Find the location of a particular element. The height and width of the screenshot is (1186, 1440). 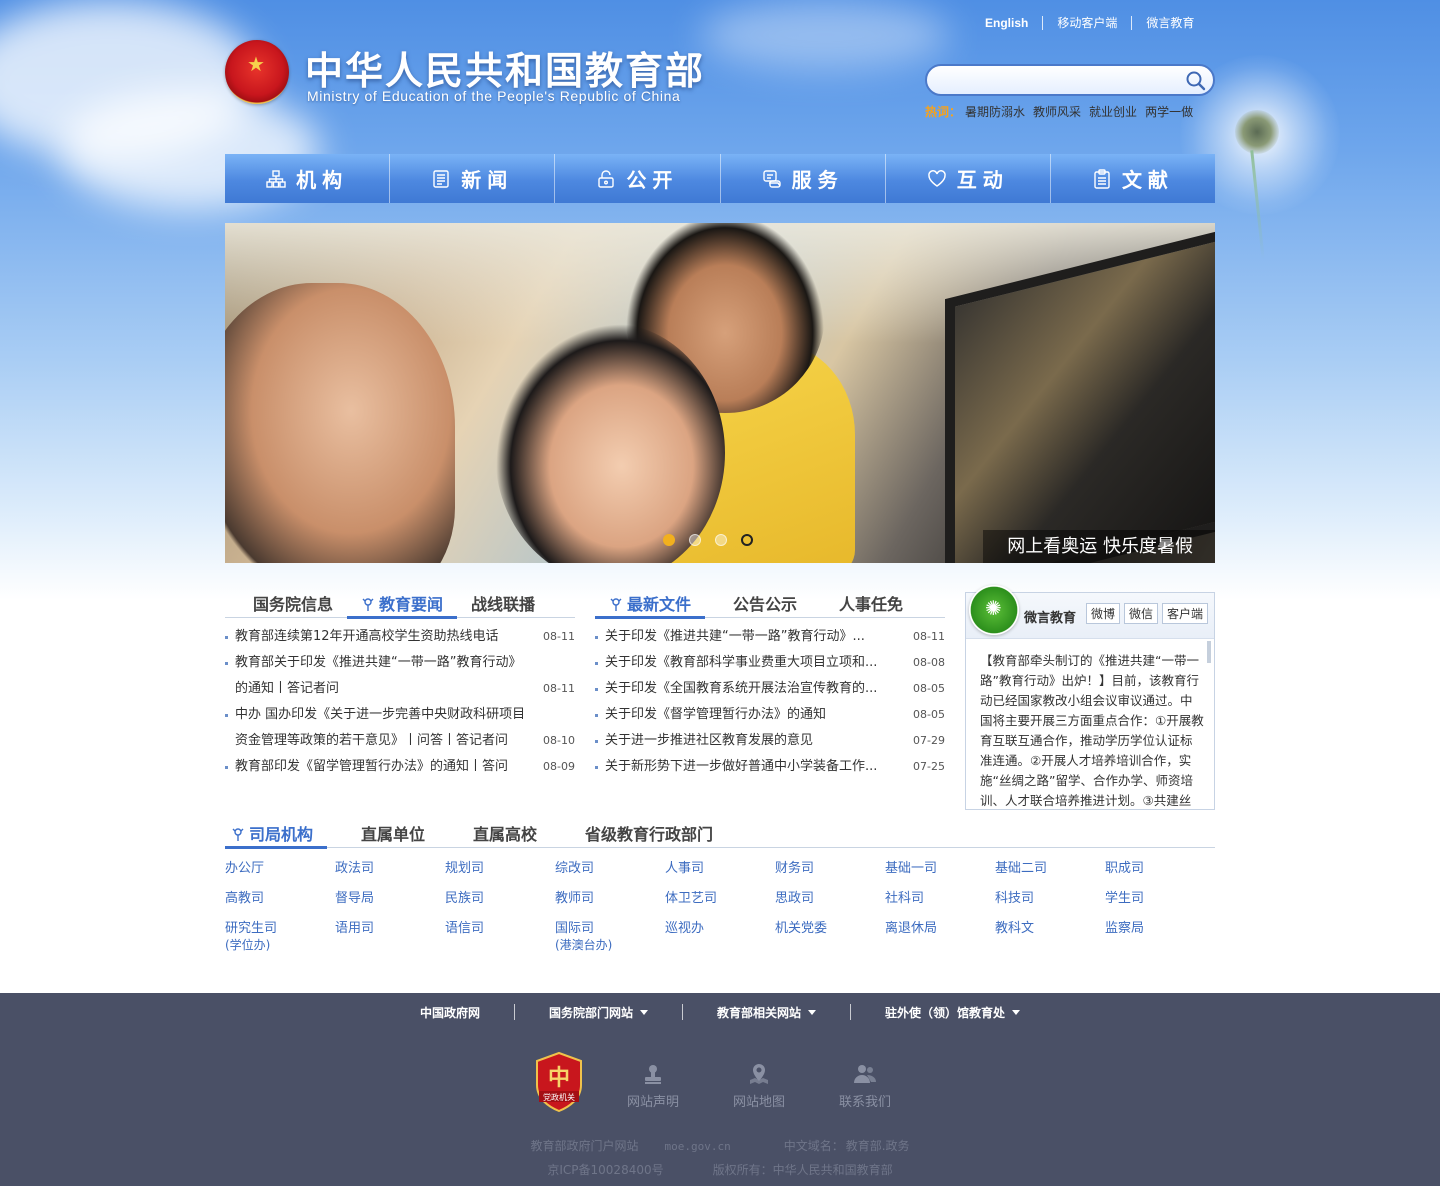

file-title: 关于进一步推进社区教育发展的意见 is located at coordinates (753, 741).